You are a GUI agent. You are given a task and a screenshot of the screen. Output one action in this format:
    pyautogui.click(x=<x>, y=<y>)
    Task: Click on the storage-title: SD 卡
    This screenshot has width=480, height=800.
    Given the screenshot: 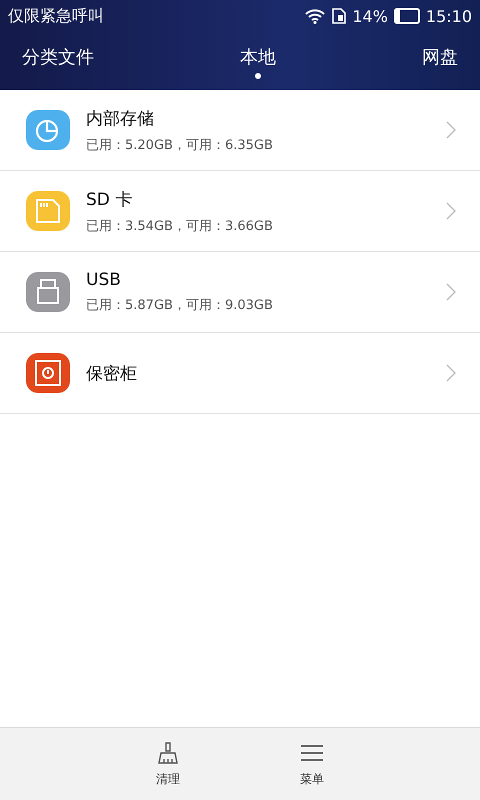 What is the action you would take?
    pyautogui.click(x=110, y=199)
    